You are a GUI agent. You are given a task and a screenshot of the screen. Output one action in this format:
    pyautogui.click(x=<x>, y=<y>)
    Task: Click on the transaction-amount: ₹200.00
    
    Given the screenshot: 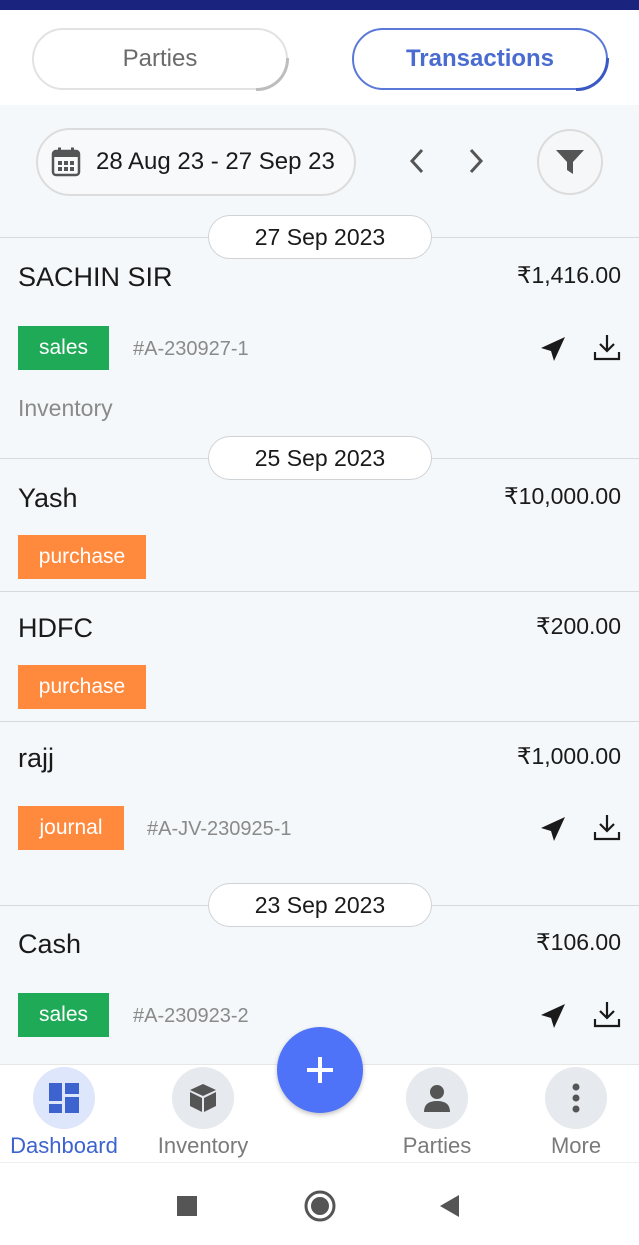 What is the action you would take?
    pyautogui.click(x=578, y=626)
    